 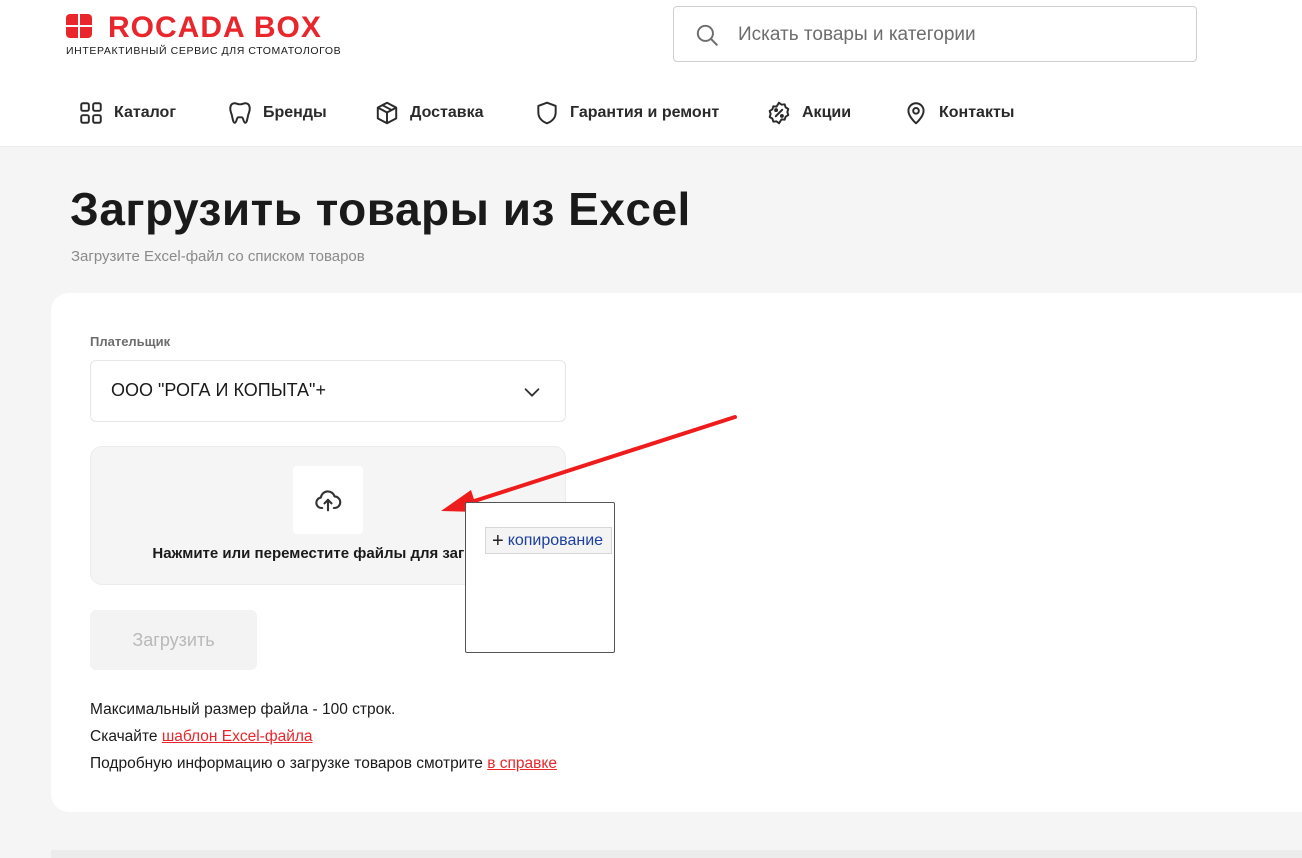 What do you see at coordinates (243, 709) in the screenshot?
I see `info-max-size: Максимальный размер файла - 100 строк.` at bounding box center [243, 709].